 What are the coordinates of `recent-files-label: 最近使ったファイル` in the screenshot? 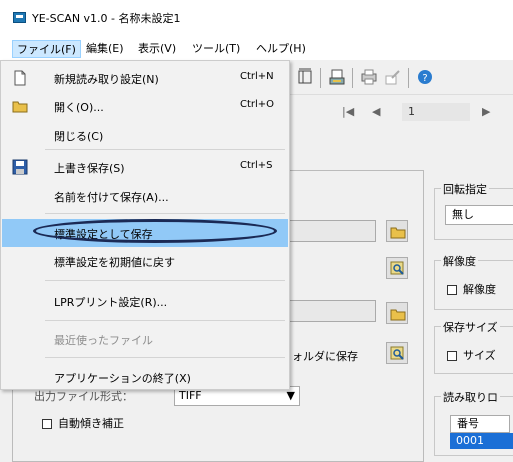 It's located at (103, 340).